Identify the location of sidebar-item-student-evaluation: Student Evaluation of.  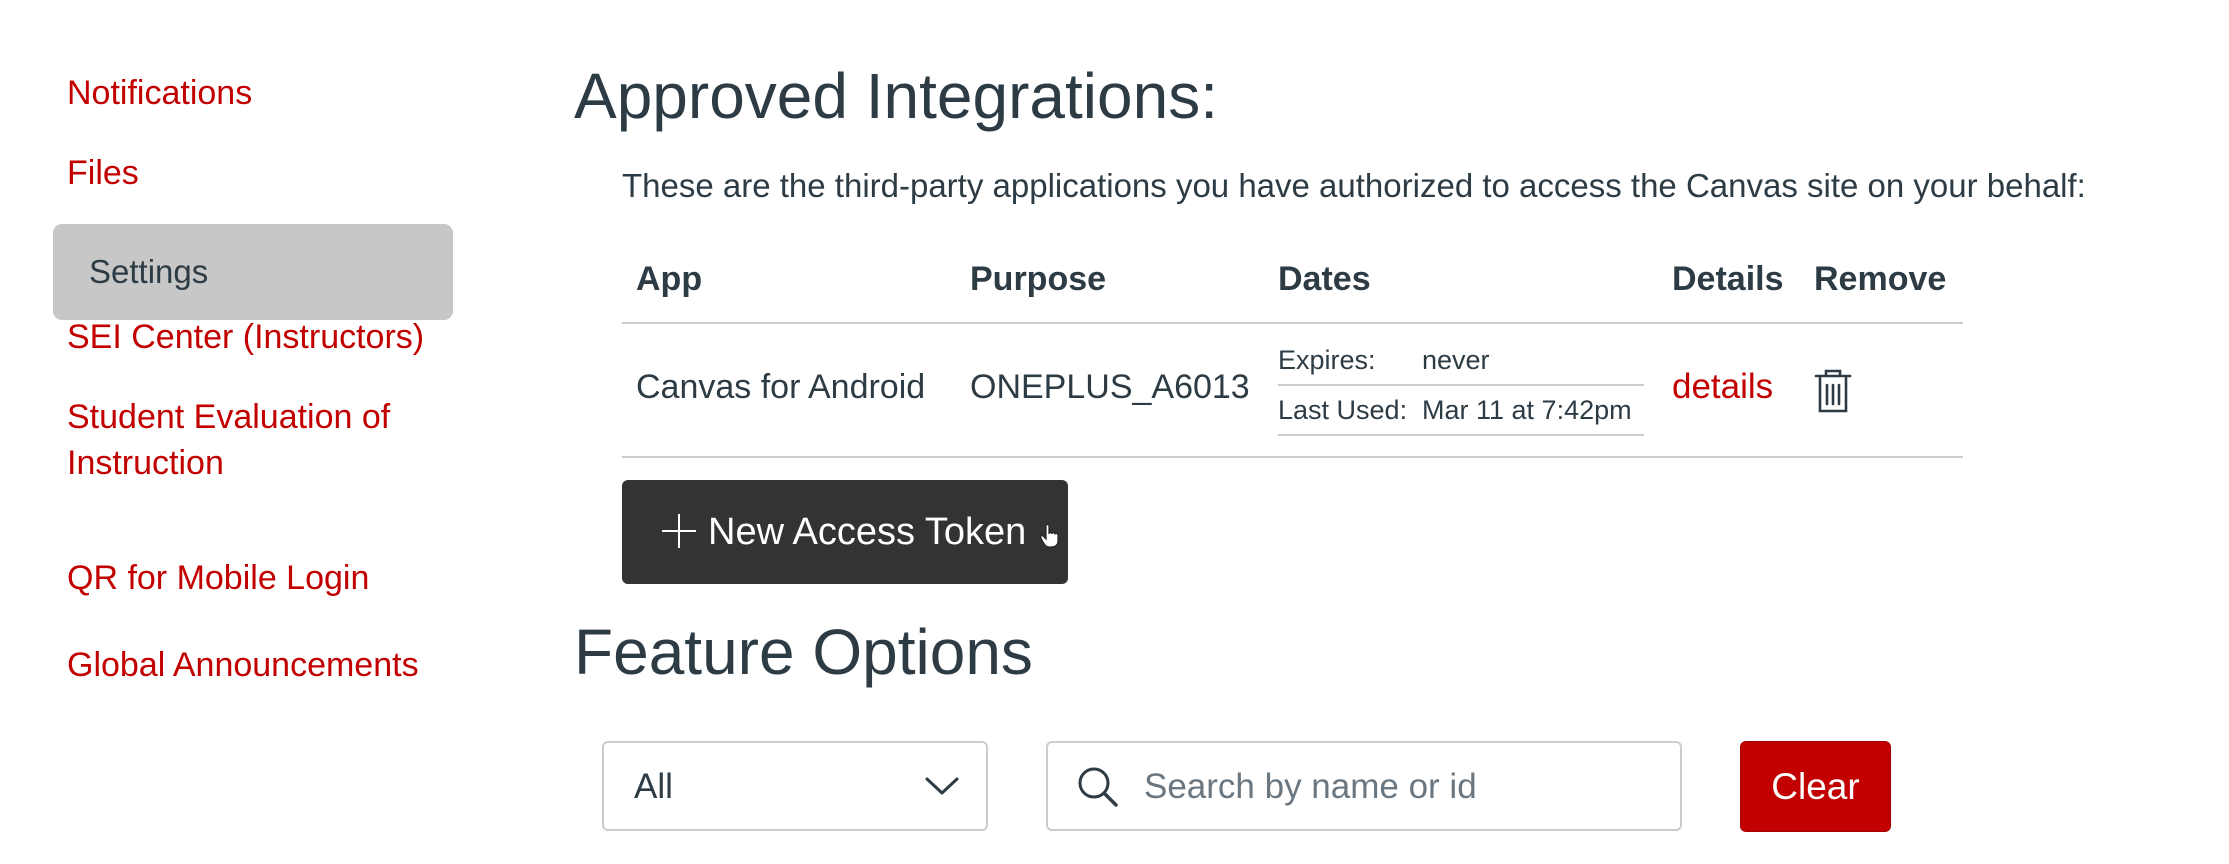
(228, 417).